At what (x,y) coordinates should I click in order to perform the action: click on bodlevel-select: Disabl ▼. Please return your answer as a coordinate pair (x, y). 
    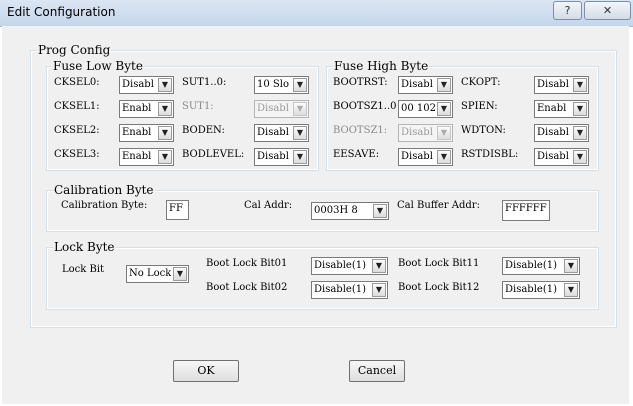
    Looking at the image, I should click on (281, 157).